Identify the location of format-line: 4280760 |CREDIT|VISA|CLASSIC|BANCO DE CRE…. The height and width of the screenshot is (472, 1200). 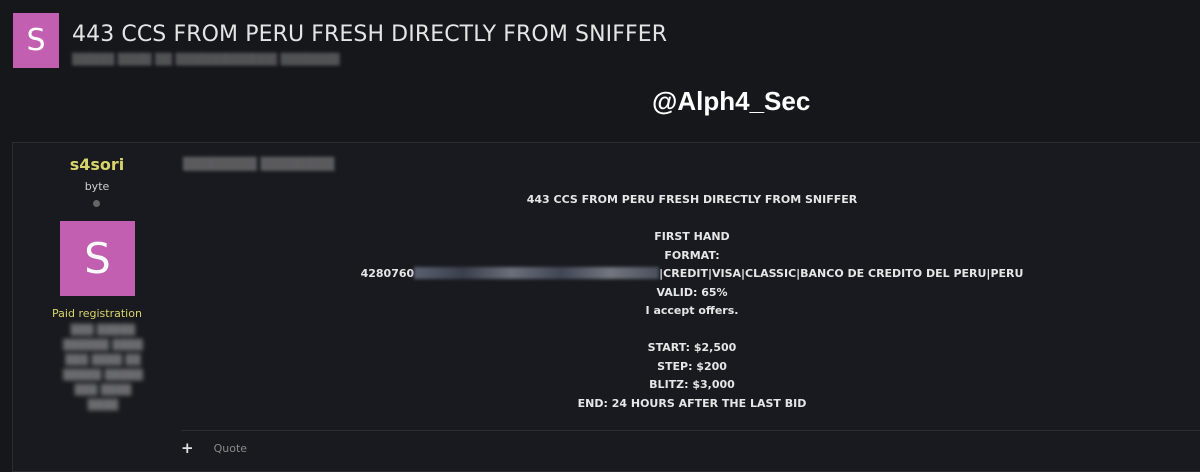
(690, 274).